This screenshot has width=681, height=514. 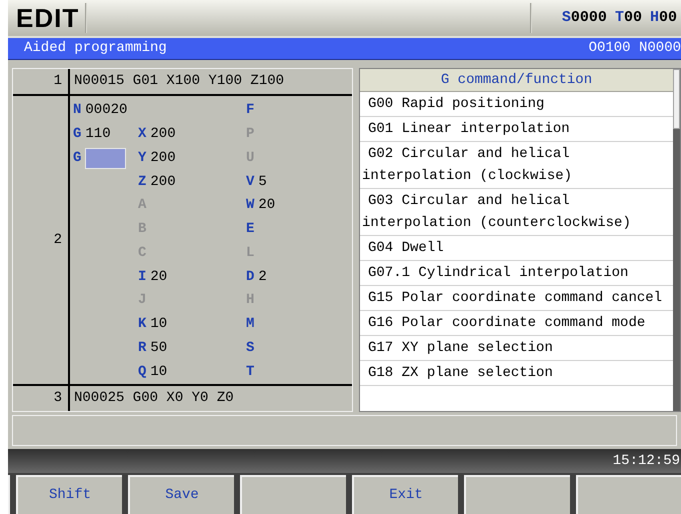 I want to click on program-line: N00015 G01 X100 Y100 Z100, so click(x=179, y=81).